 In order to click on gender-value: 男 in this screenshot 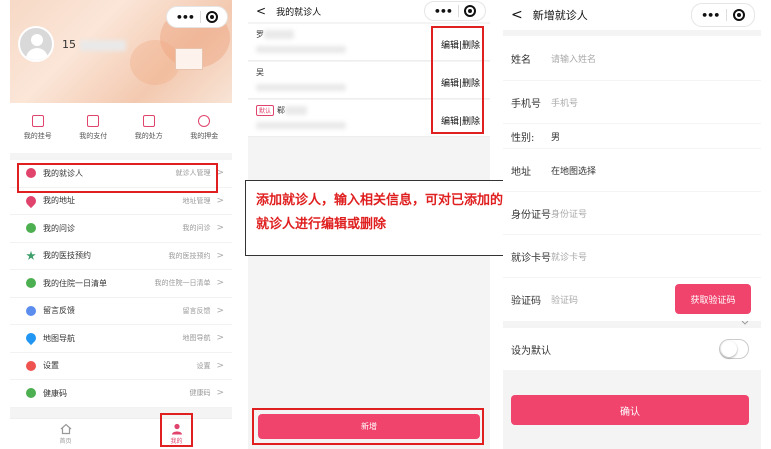, I will do `click(555, 136)`.